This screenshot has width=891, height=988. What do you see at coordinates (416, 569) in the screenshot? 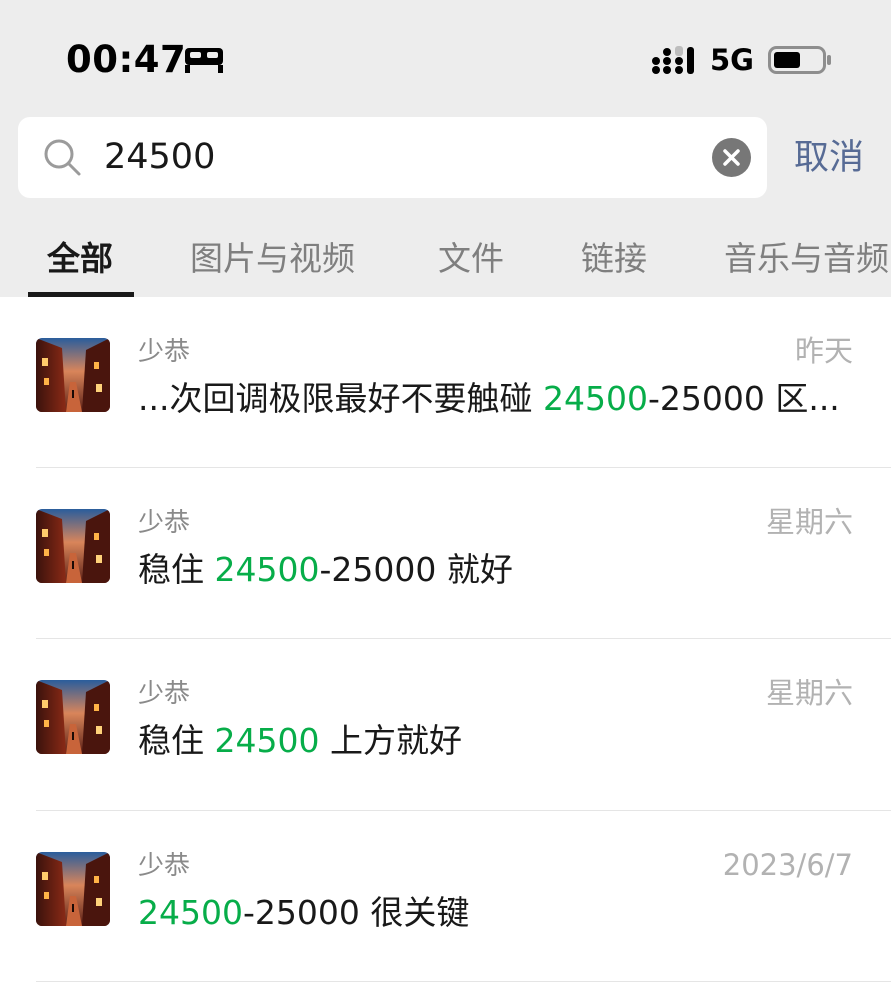
I see `snippet-text-after: -25000 就好` at bounding box center [416, 569].